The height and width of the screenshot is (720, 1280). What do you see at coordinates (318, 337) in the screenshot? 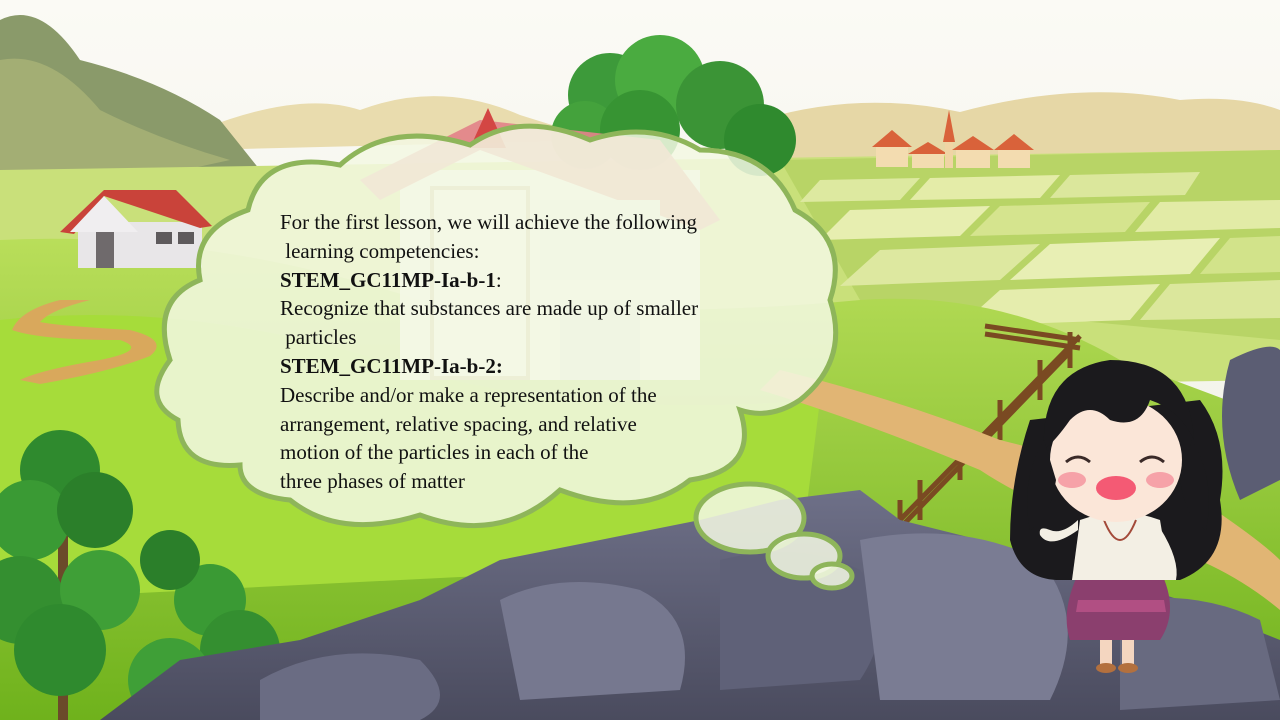
I see `competency-1-description: particles` at bounding box center [318, 337].